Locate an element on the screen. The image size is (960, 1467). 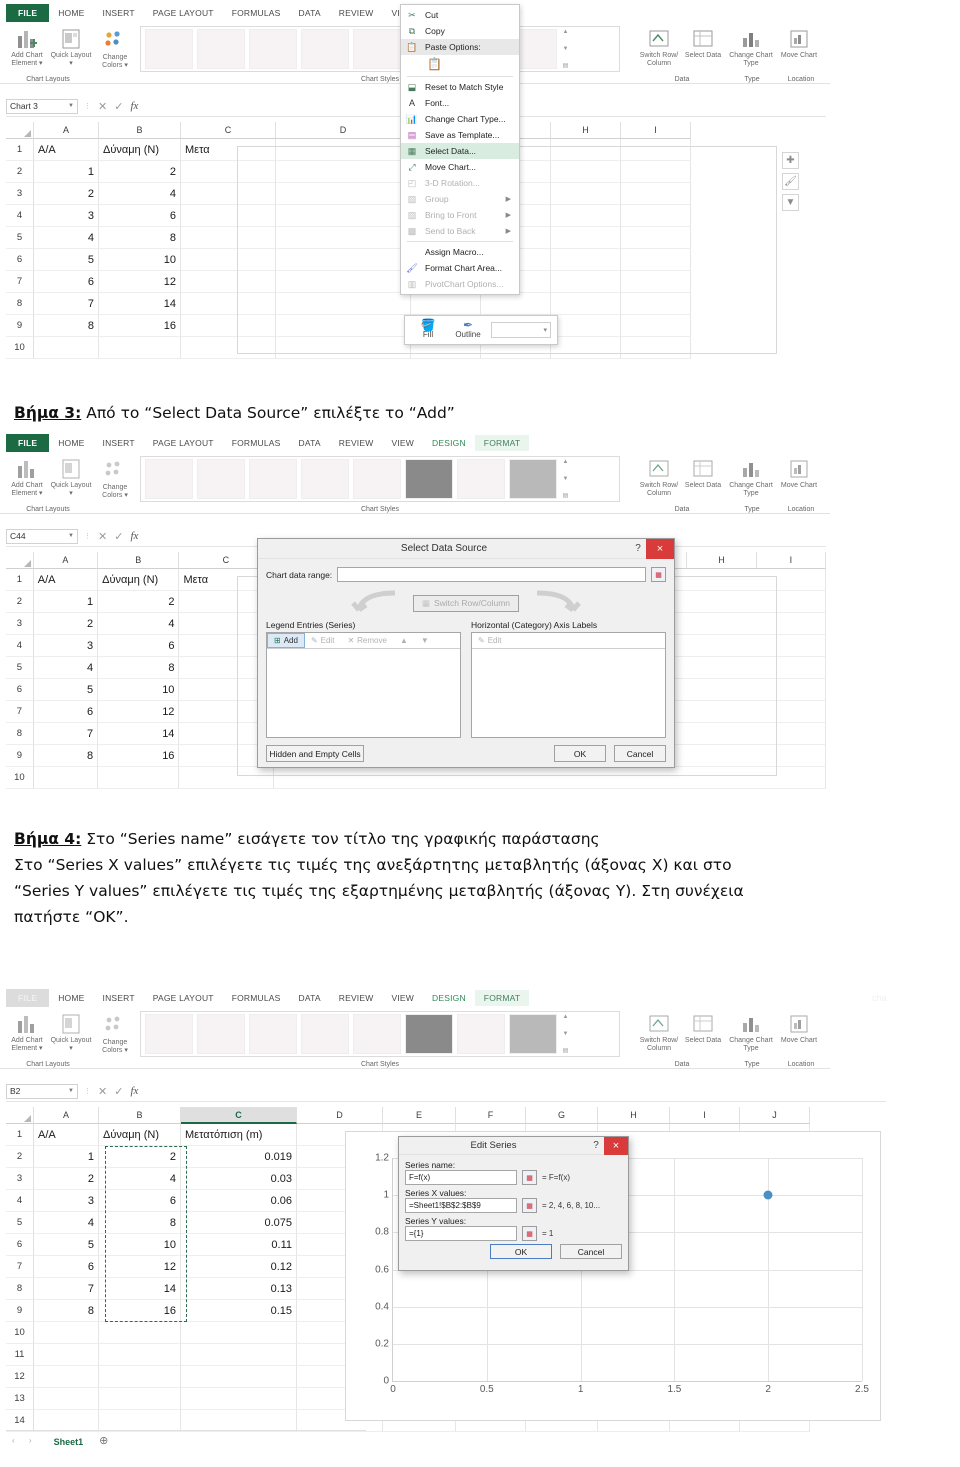
cell-a4: 3 is located at coordinates (66, 1201).